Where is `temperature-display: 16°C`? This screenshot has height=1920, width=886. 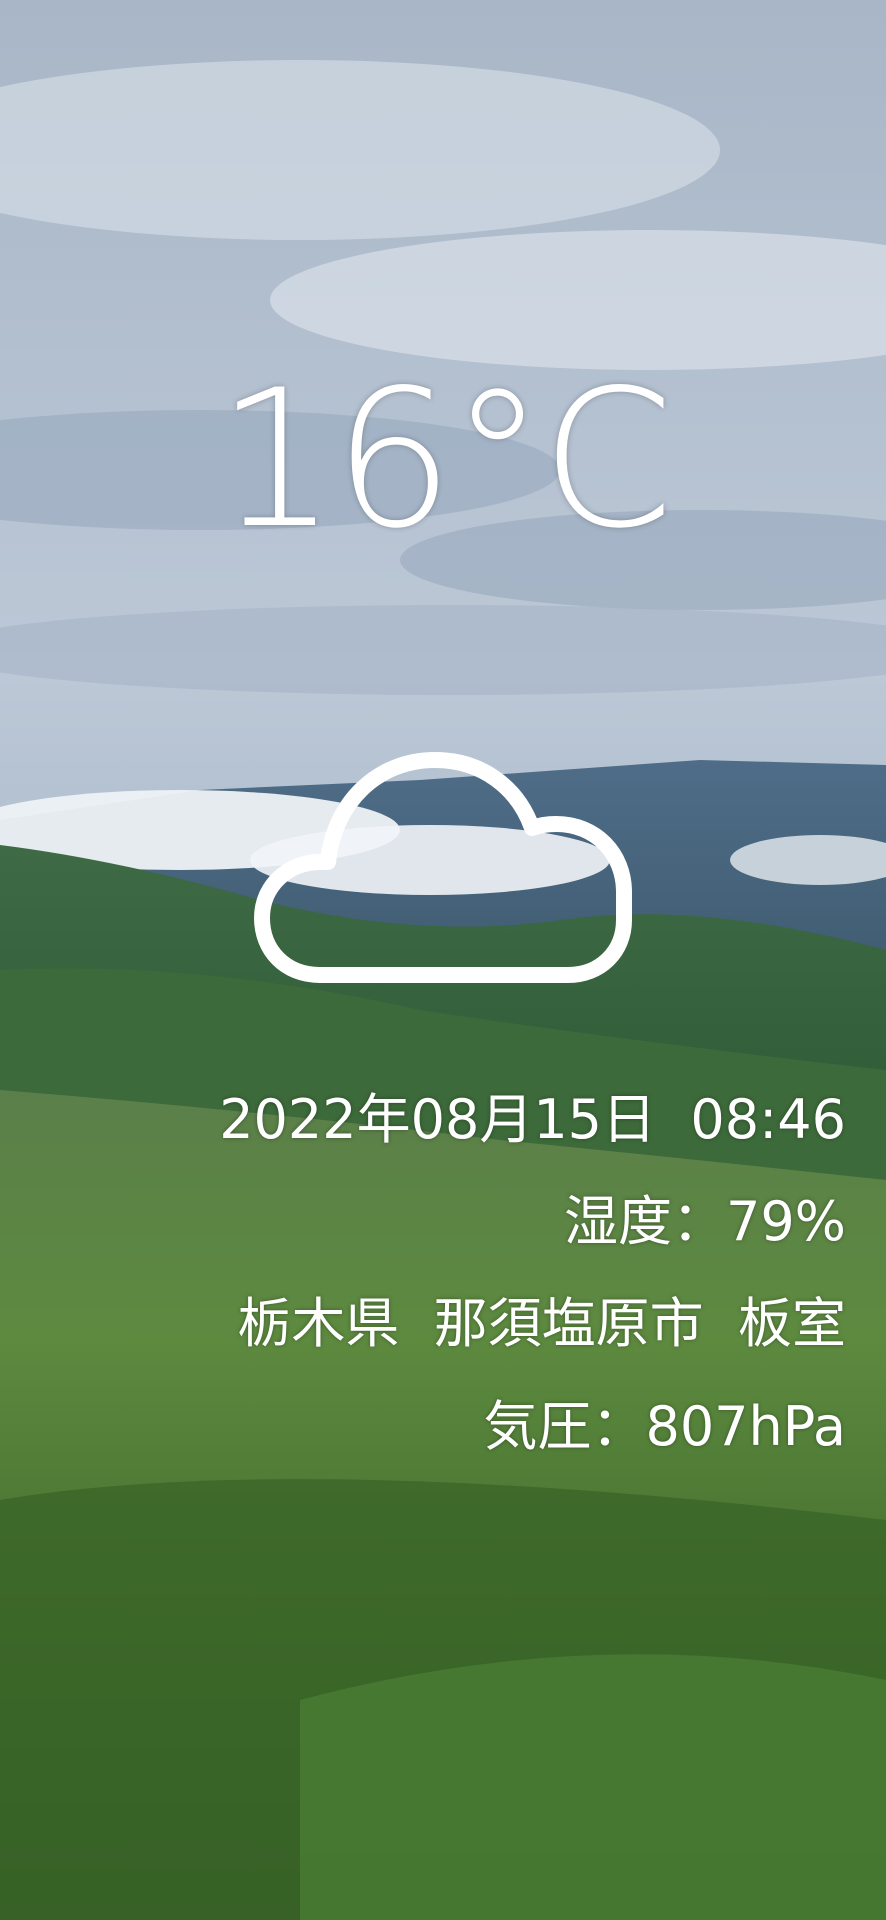 temperature-display: 16°C is located at coordinates (444, 459).